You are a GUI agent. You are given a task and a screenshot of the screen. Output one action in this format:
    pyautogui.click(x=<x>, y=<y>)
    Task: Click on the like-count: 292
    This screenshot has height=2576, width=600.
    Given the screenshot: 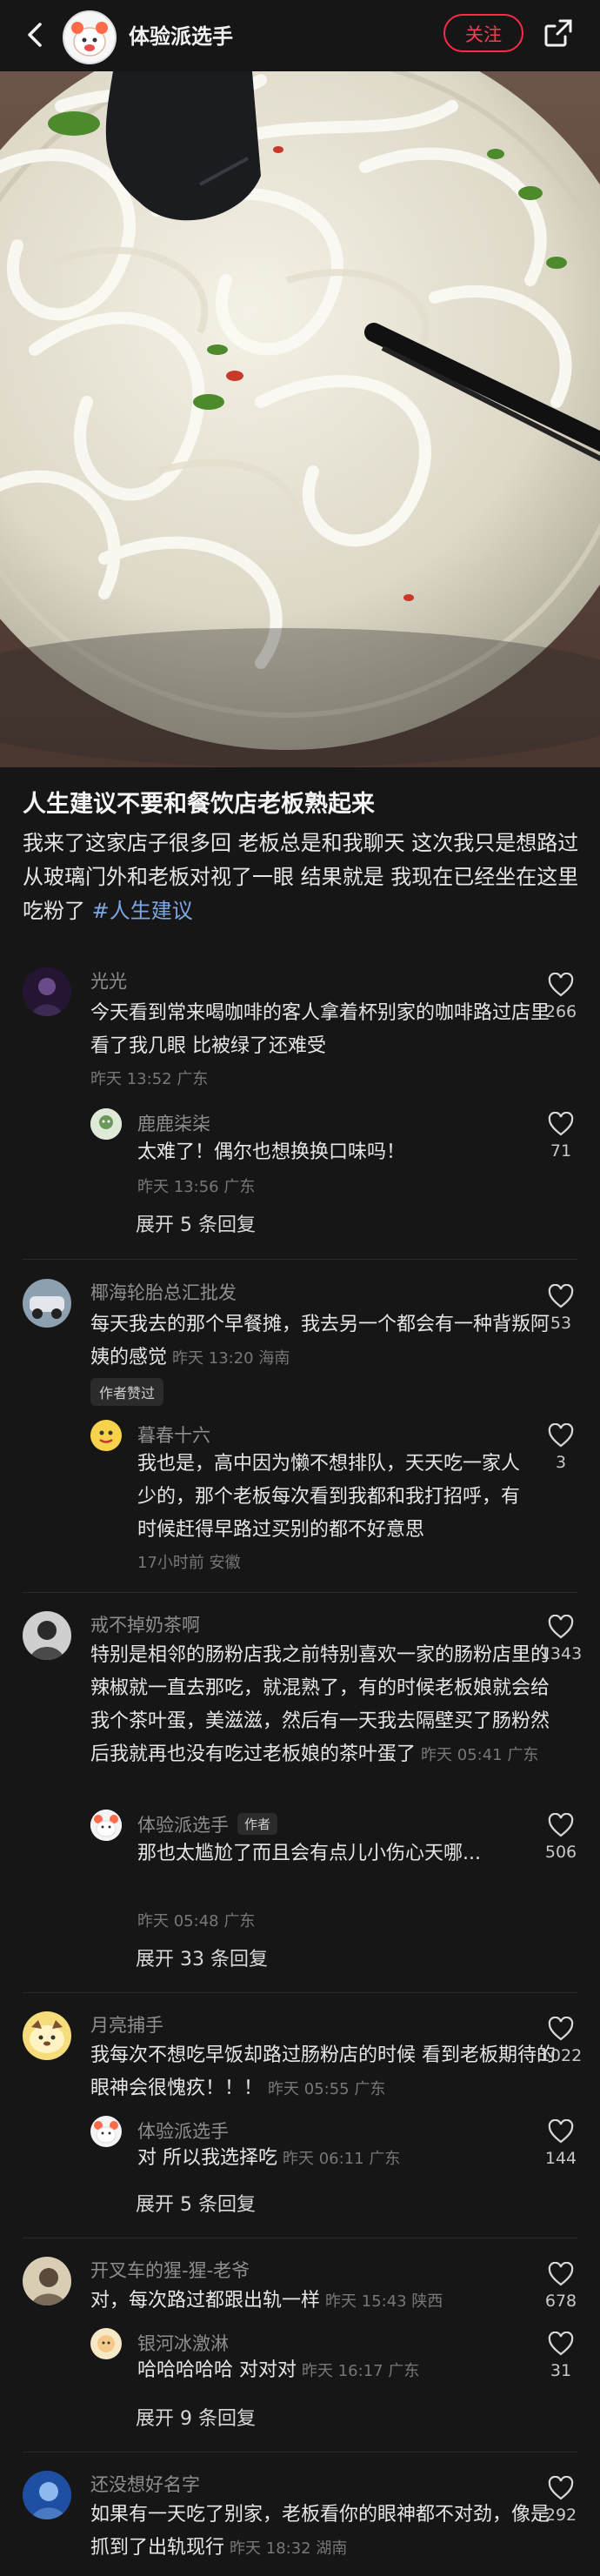 What is the action you would take?
    pyautogui.click(x=560, y=2515)
    